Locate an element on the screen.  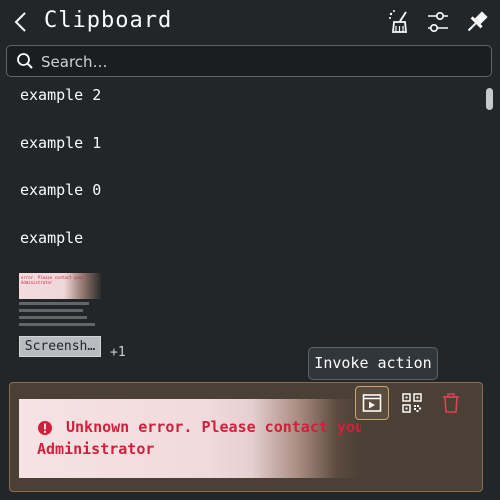
thumbnail-lines is located at coordinates (60, 317).